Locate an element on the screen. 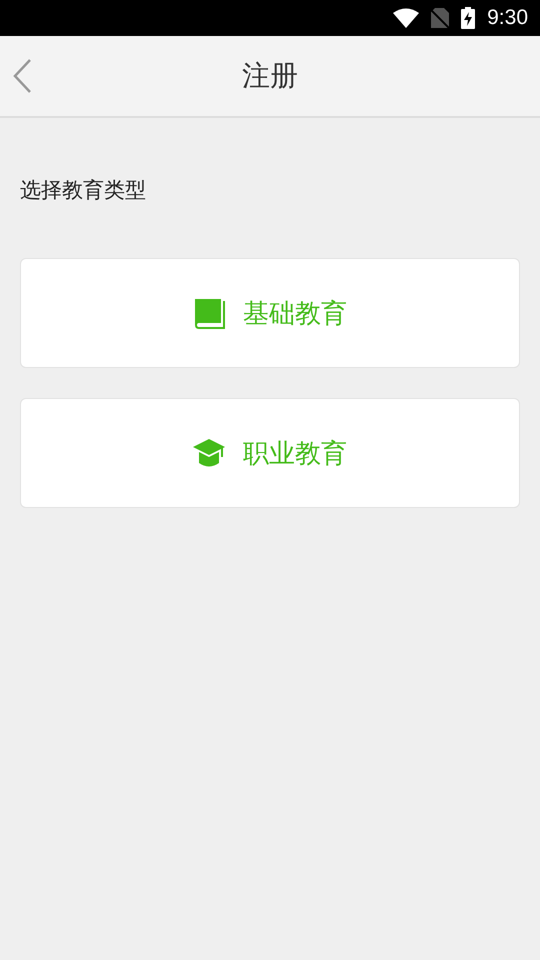 The width and height of the screenshot is (540, 960). education-type-option: 基础教育 is located at coordinates (270, 313).